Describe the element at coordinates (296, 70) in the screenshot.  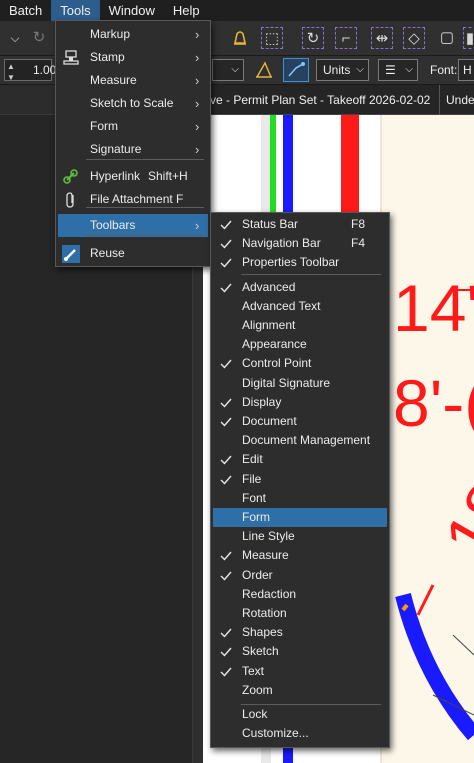
I see `snap-tool-button` at that location.